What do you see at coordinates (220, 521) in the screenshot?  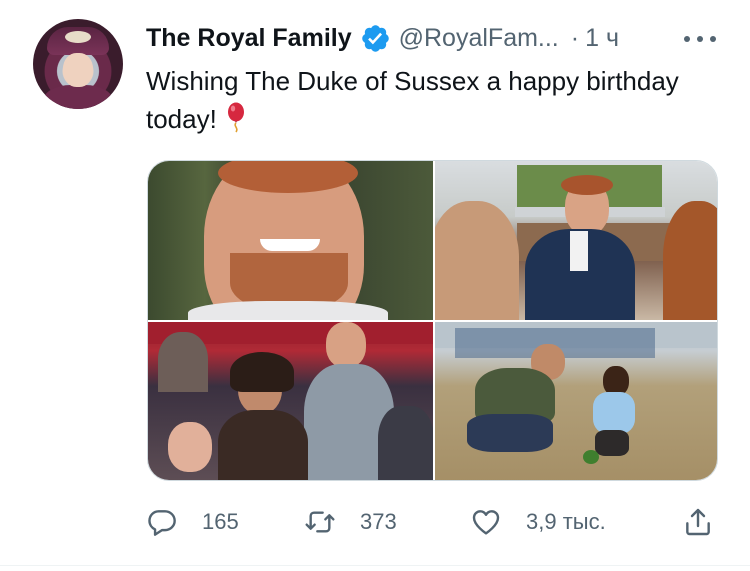 I see `reply-count: 165` at bounding box center [220, 521].